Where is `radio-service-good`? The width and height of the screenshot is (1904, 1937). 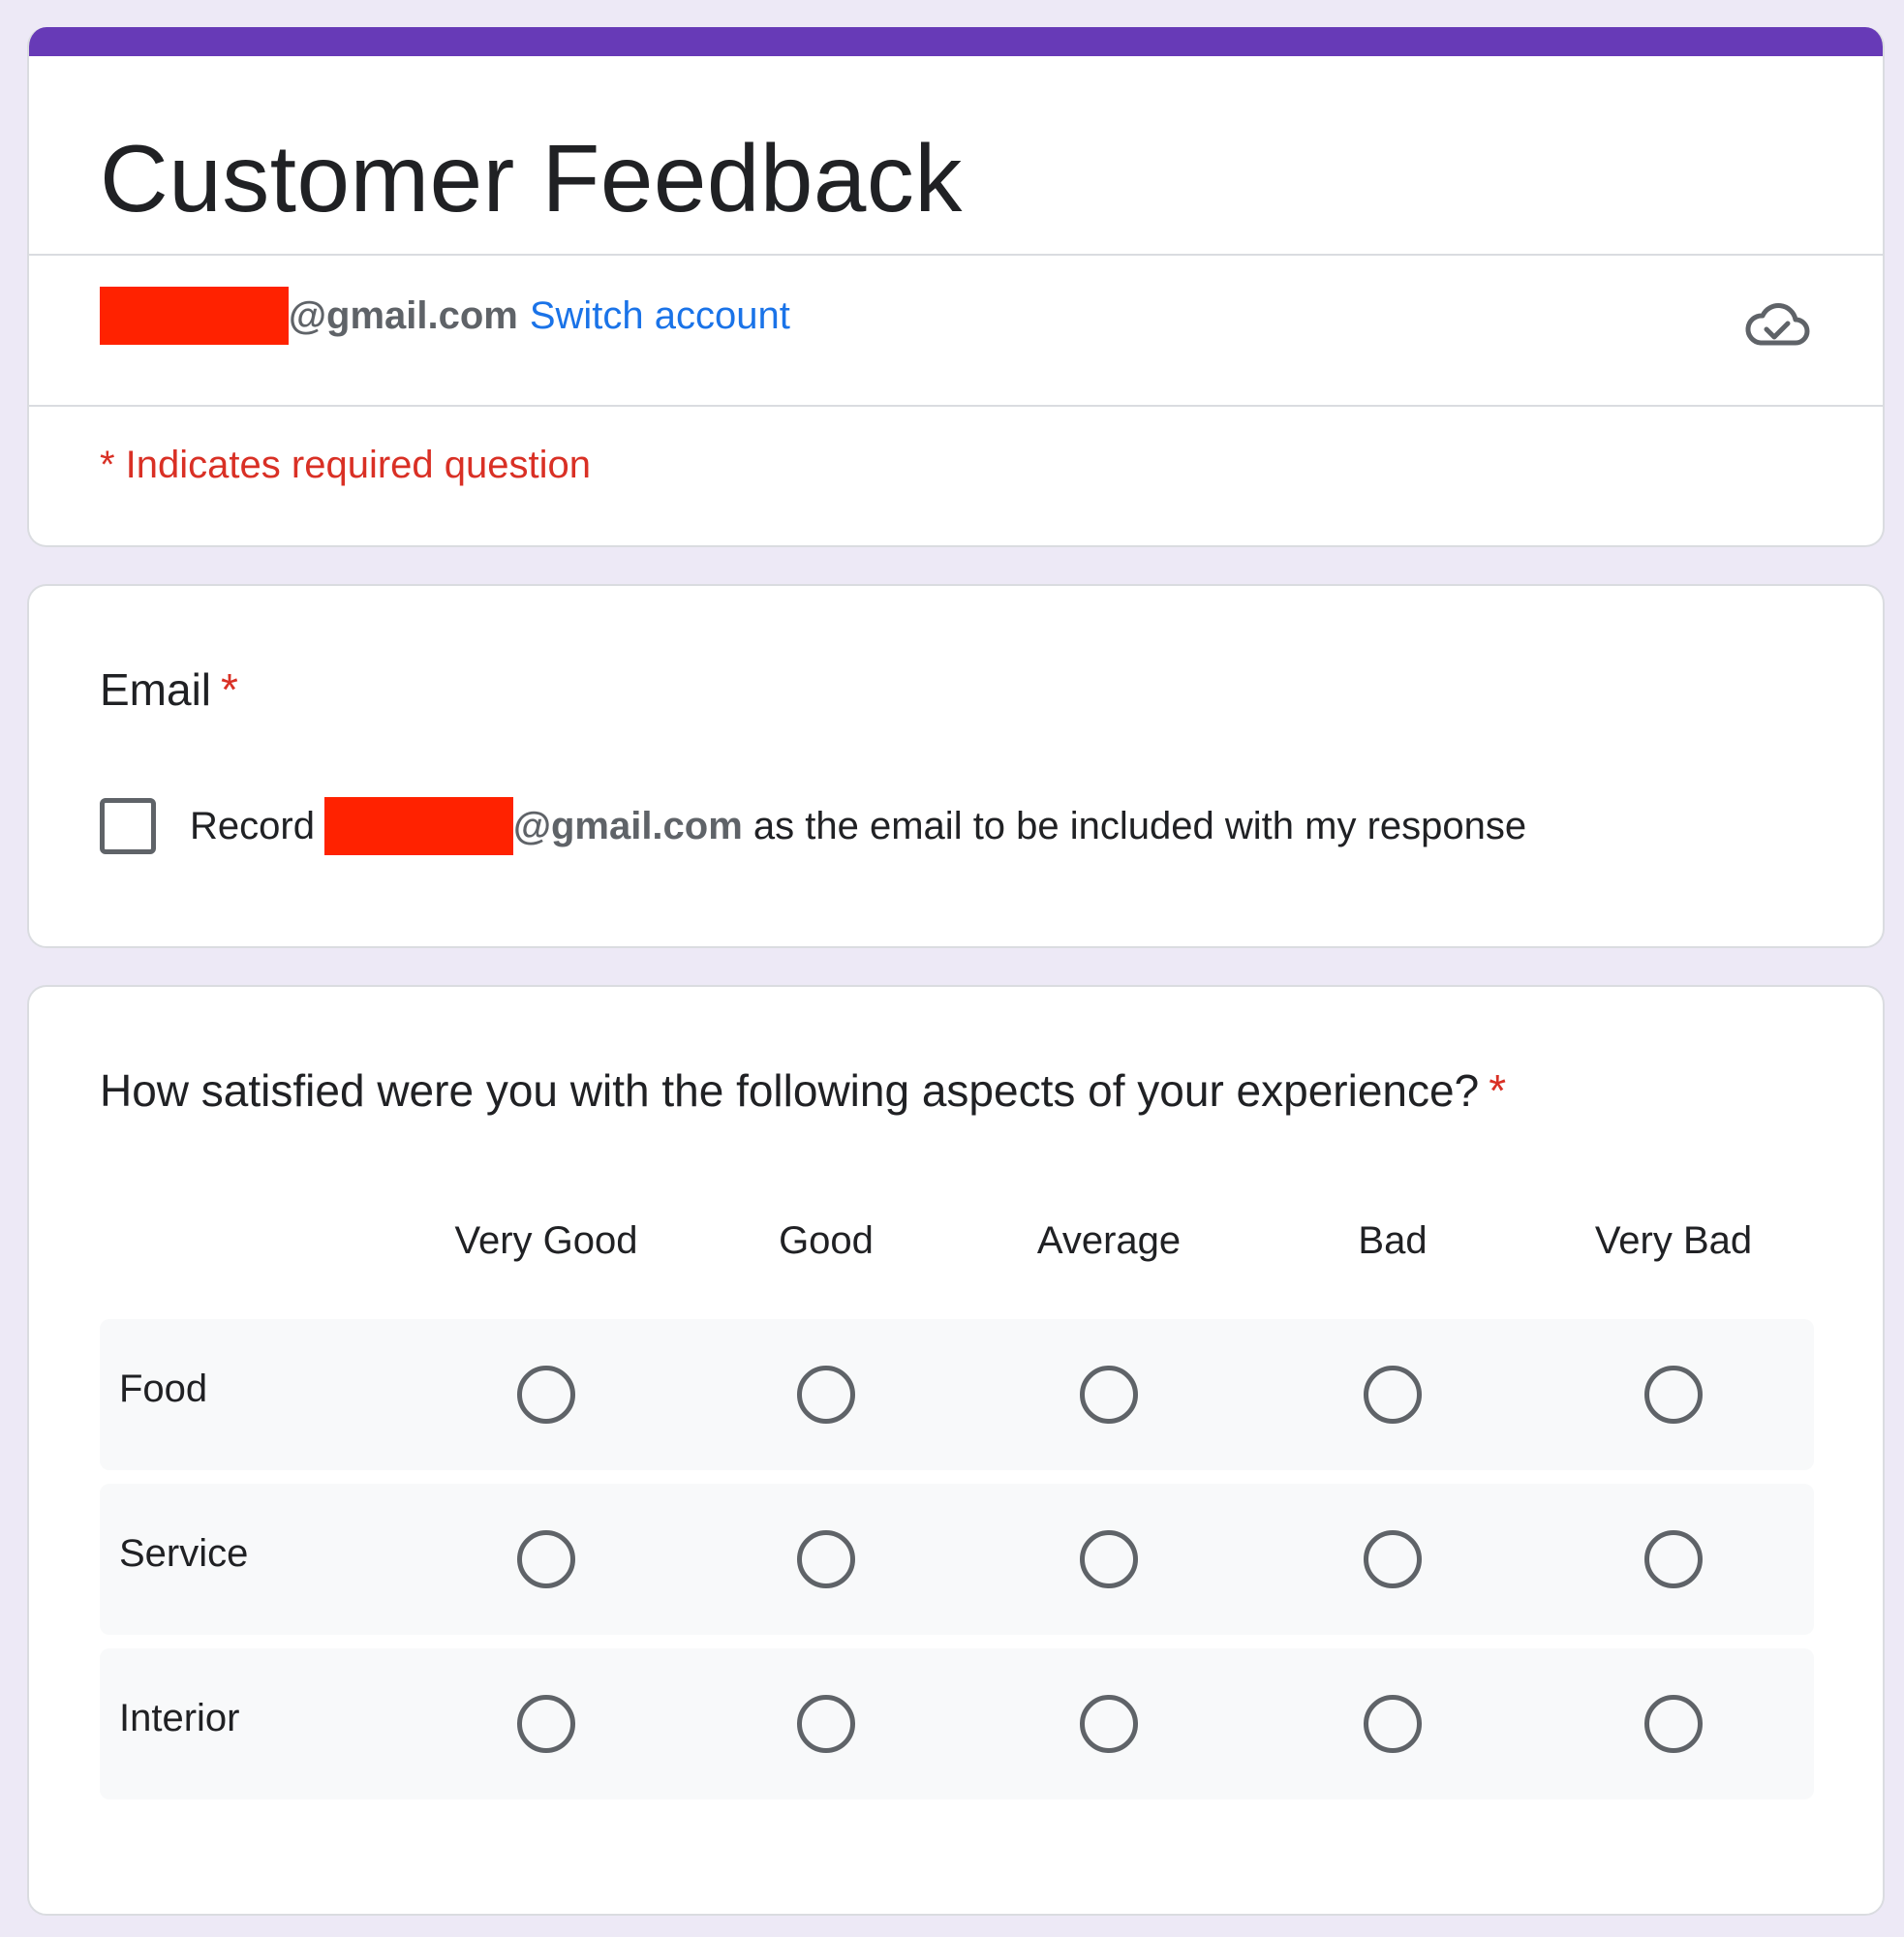
radio-service-good is located at coordinates (826, 1559).